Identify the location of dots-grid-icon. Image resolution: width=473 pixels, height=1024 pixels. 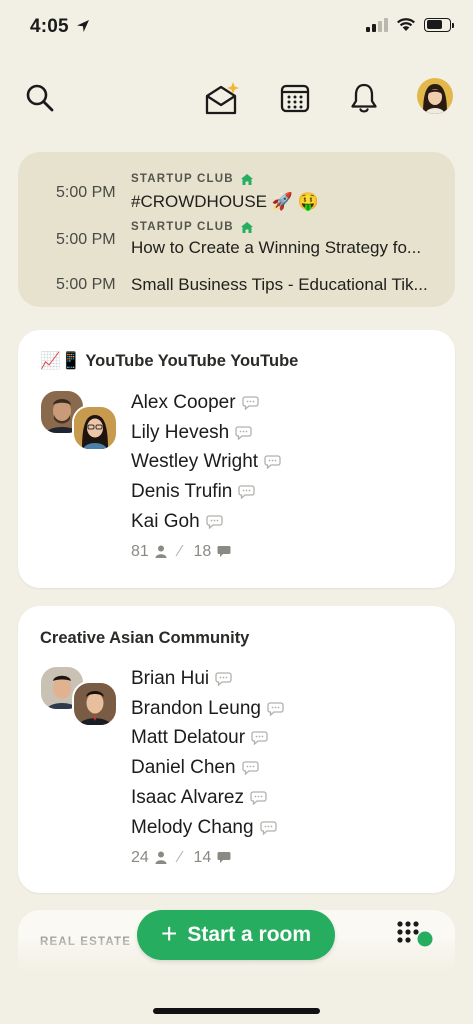
(415, 934).